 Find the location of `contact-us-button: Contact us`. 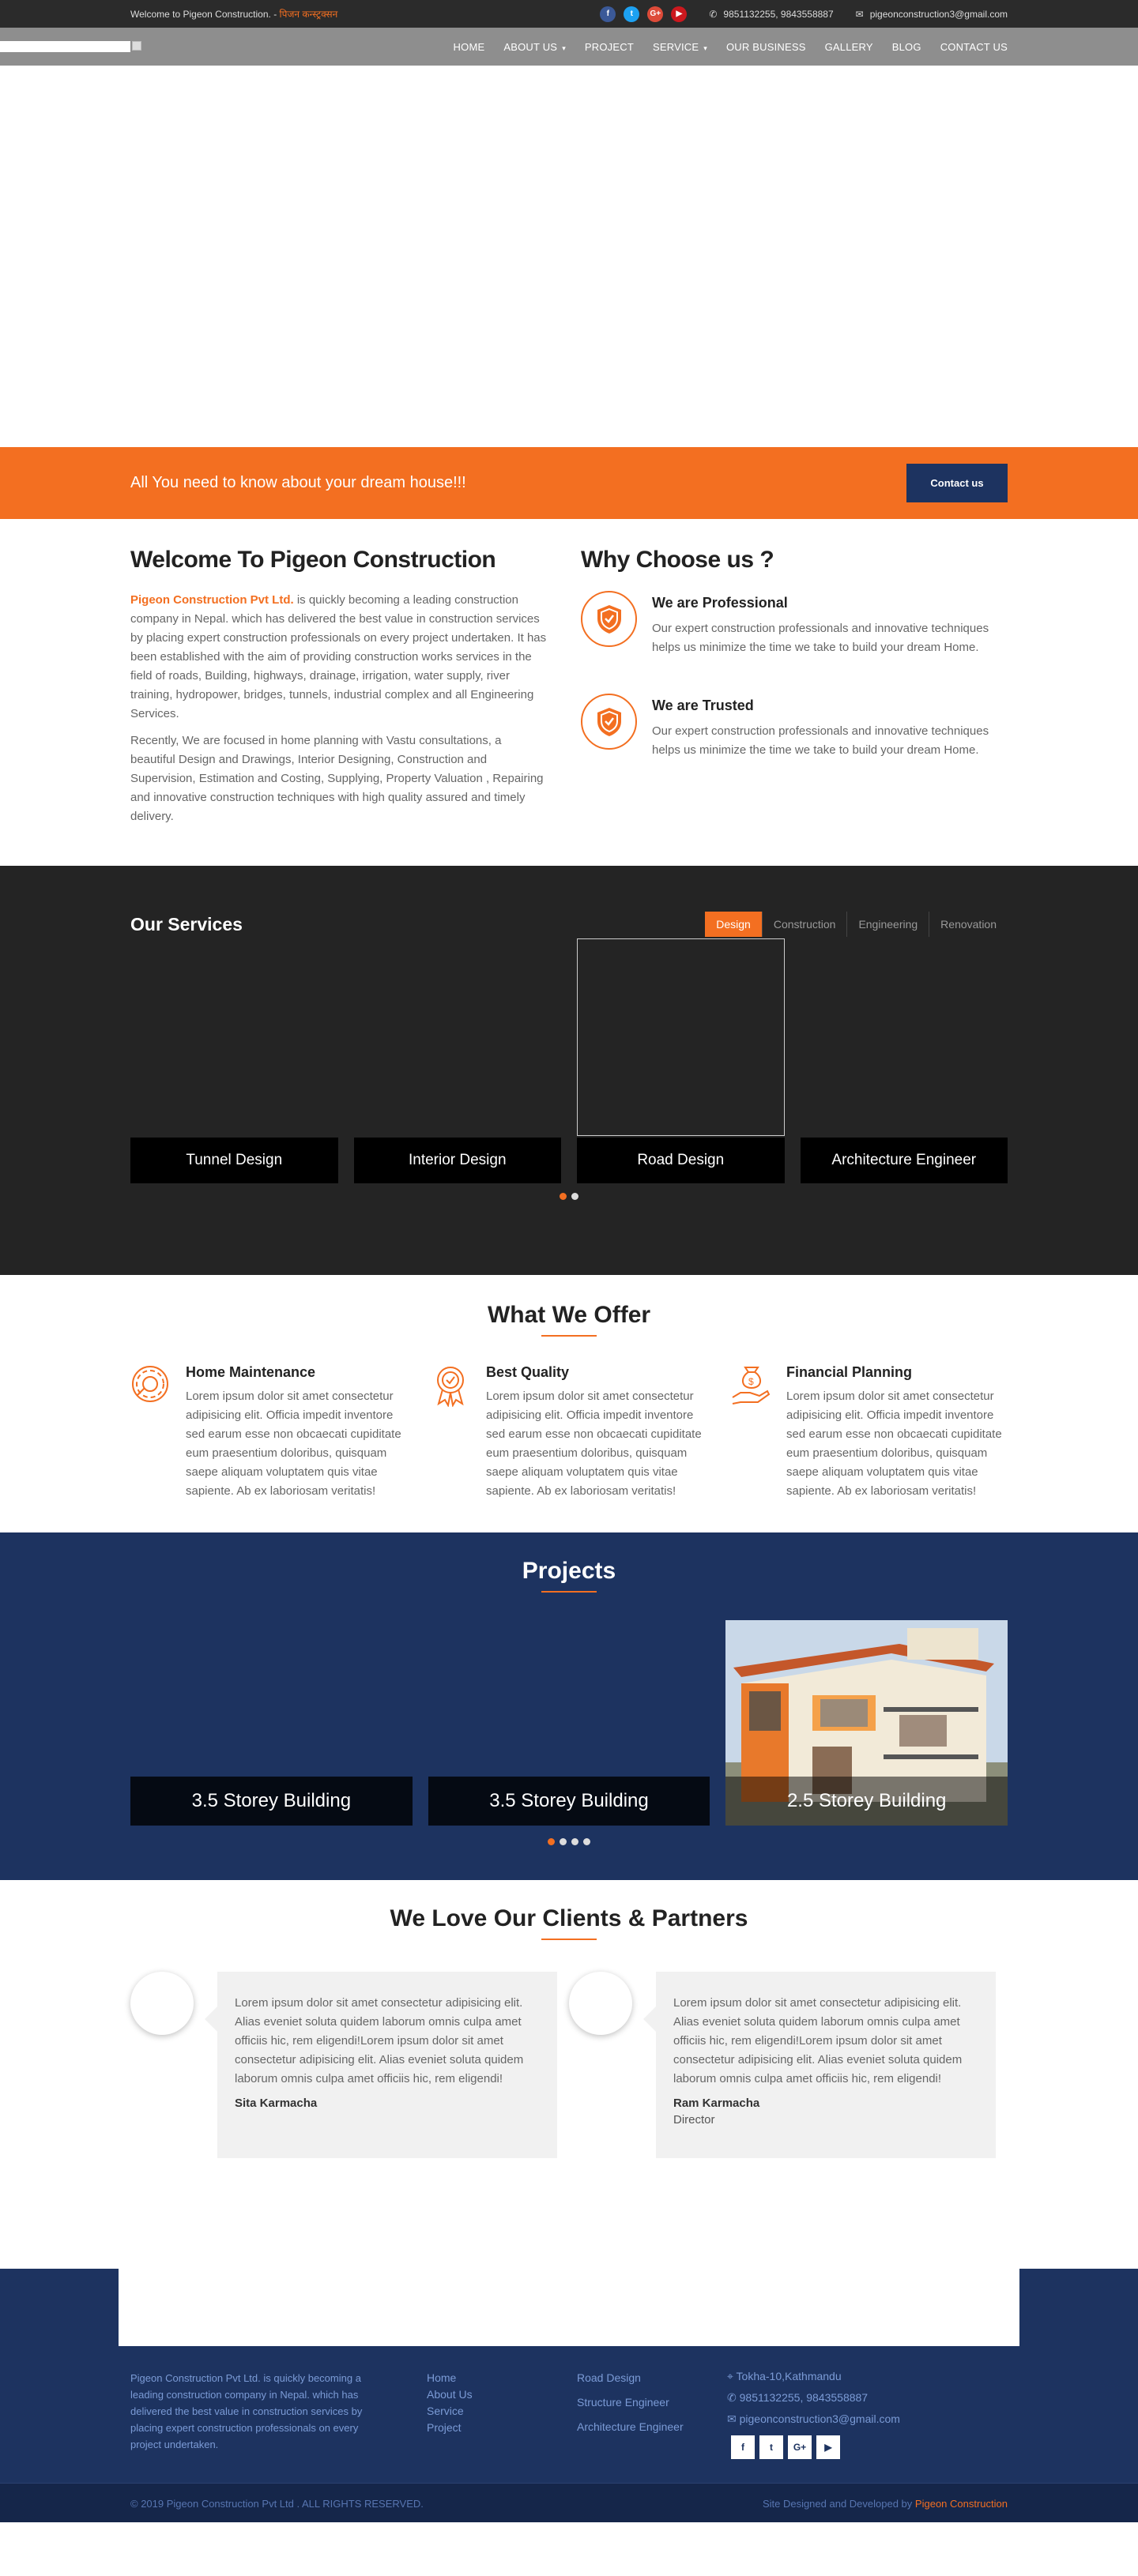

contact-us-button: Contact us is located at coordinates (957, 483).